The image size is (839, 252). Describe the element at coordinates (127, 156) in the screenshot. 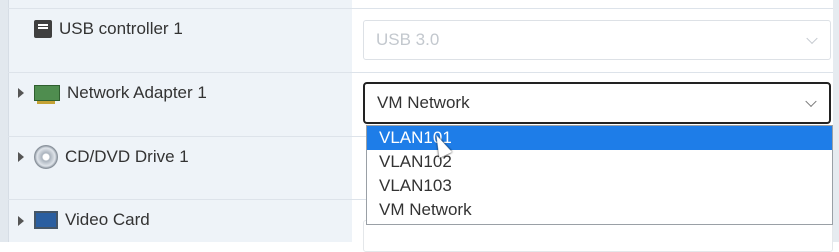

I see `cd-dvd-label: CD/DVD Drive 1` at that location.